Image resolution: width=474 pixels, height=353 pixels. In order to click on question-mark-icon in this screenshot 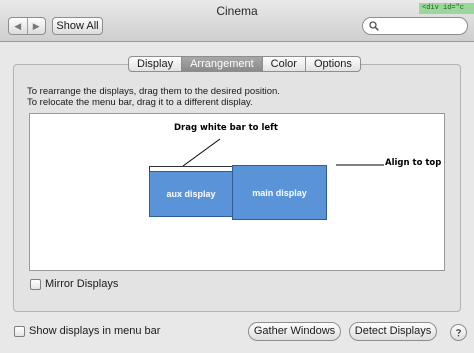, I will do `click(458, 333)`.